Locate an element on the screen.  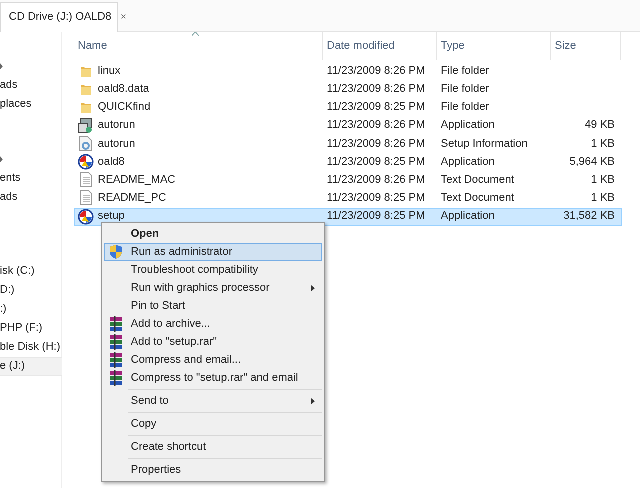
column-header: Size is located at coordinates (586, 46).